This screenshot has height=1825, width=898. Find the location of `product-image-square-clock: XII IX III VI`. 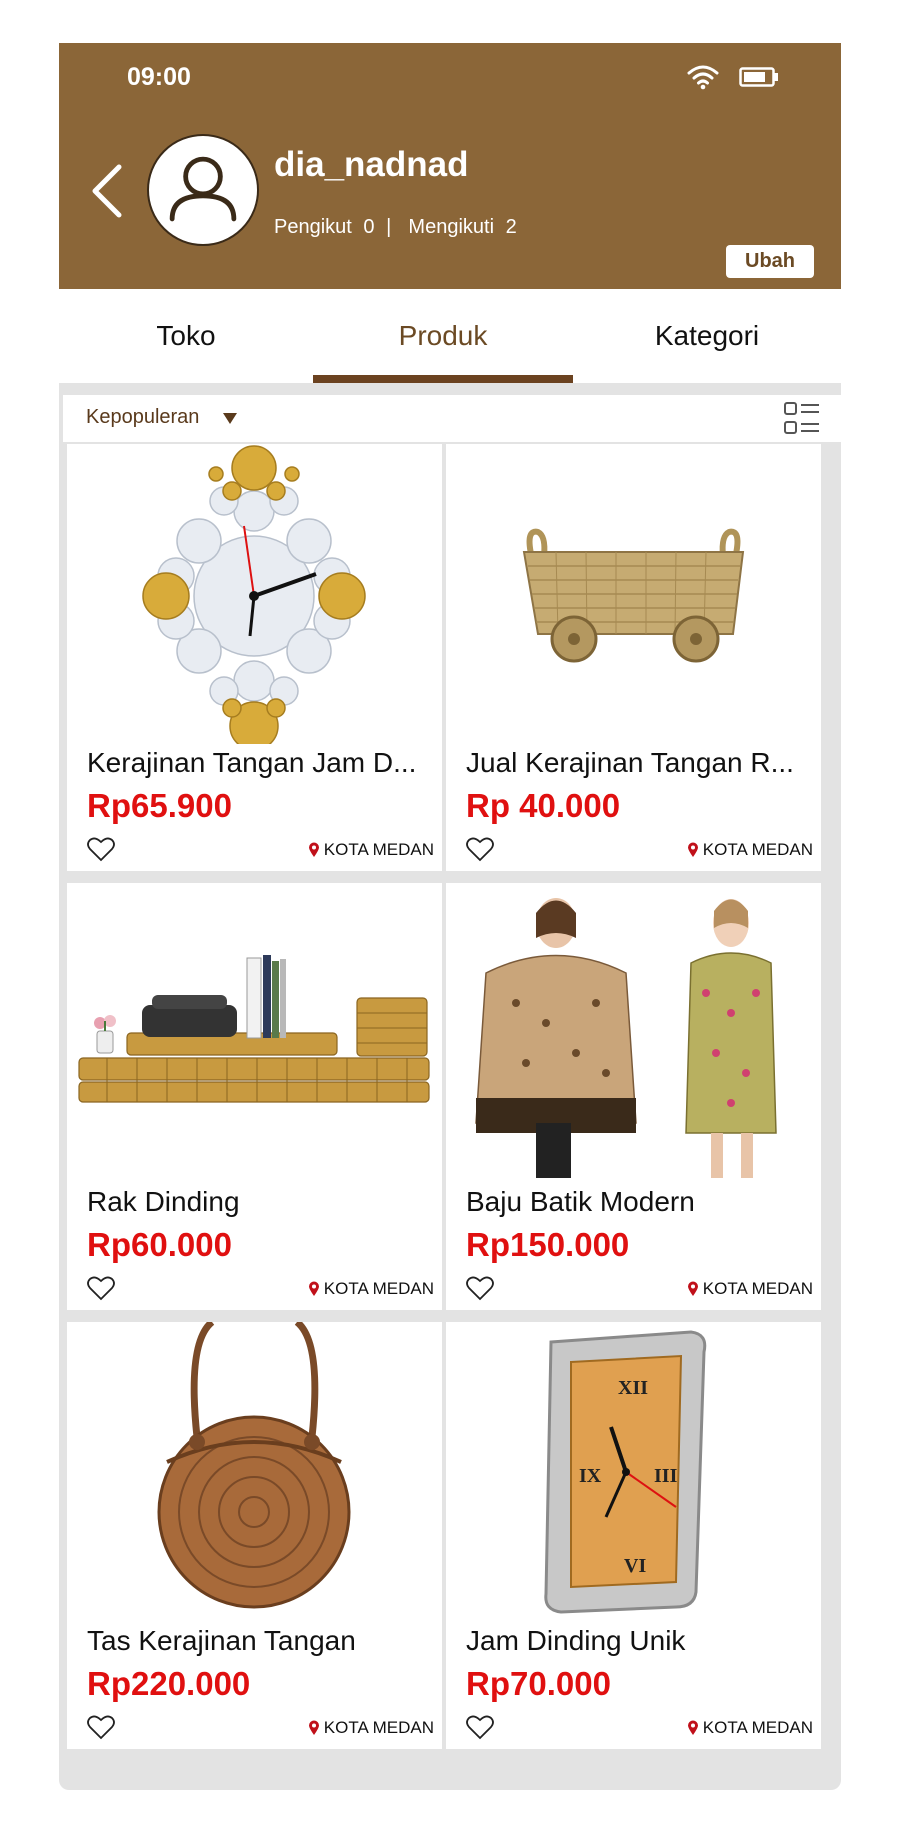

product-image-square-clock: XII IX III VI is located at coordinates (625, 1472).